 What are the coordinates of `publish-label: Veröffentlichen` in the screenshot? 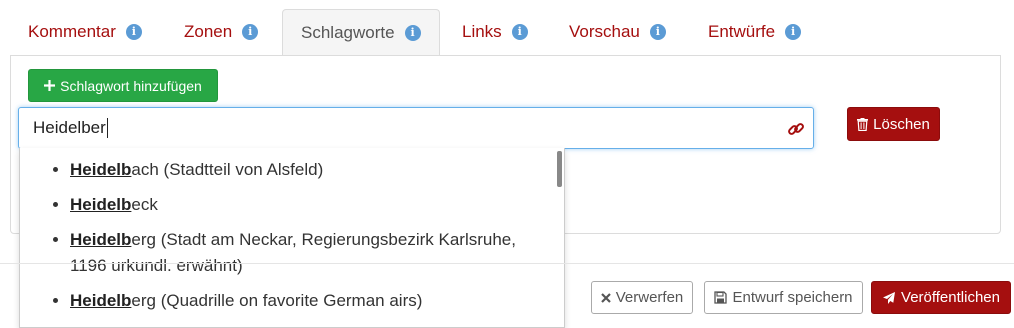 It's located at (950, 297).